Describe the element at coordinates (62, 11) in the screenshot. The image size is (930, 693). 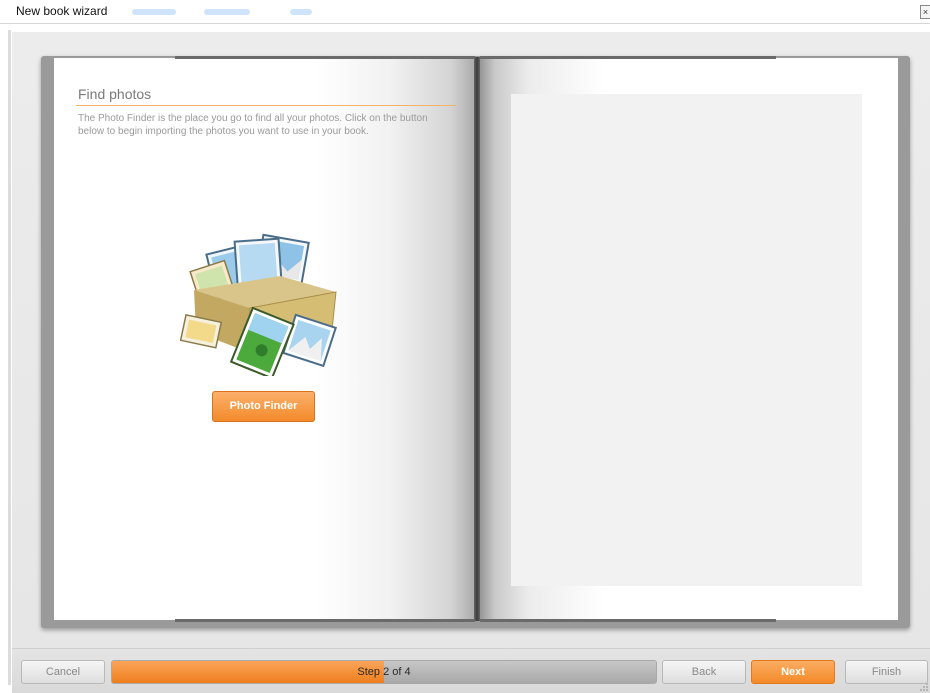
I see `window-title: New book wizard` at that location.